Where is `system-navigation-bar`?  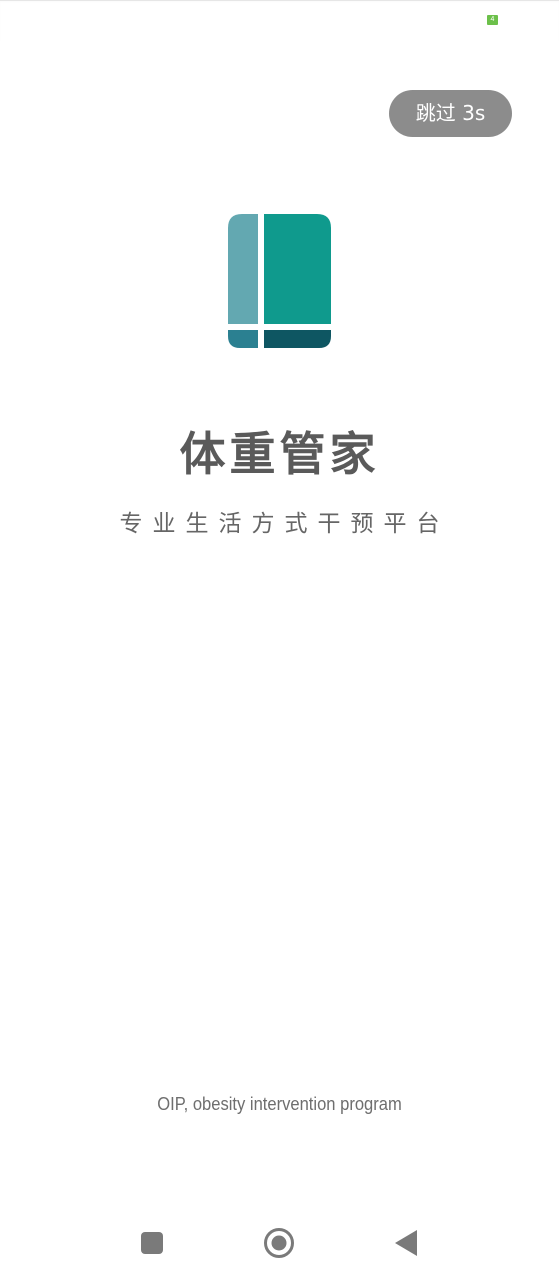
system-navigation-bar is located at coordinates (279, 1245).